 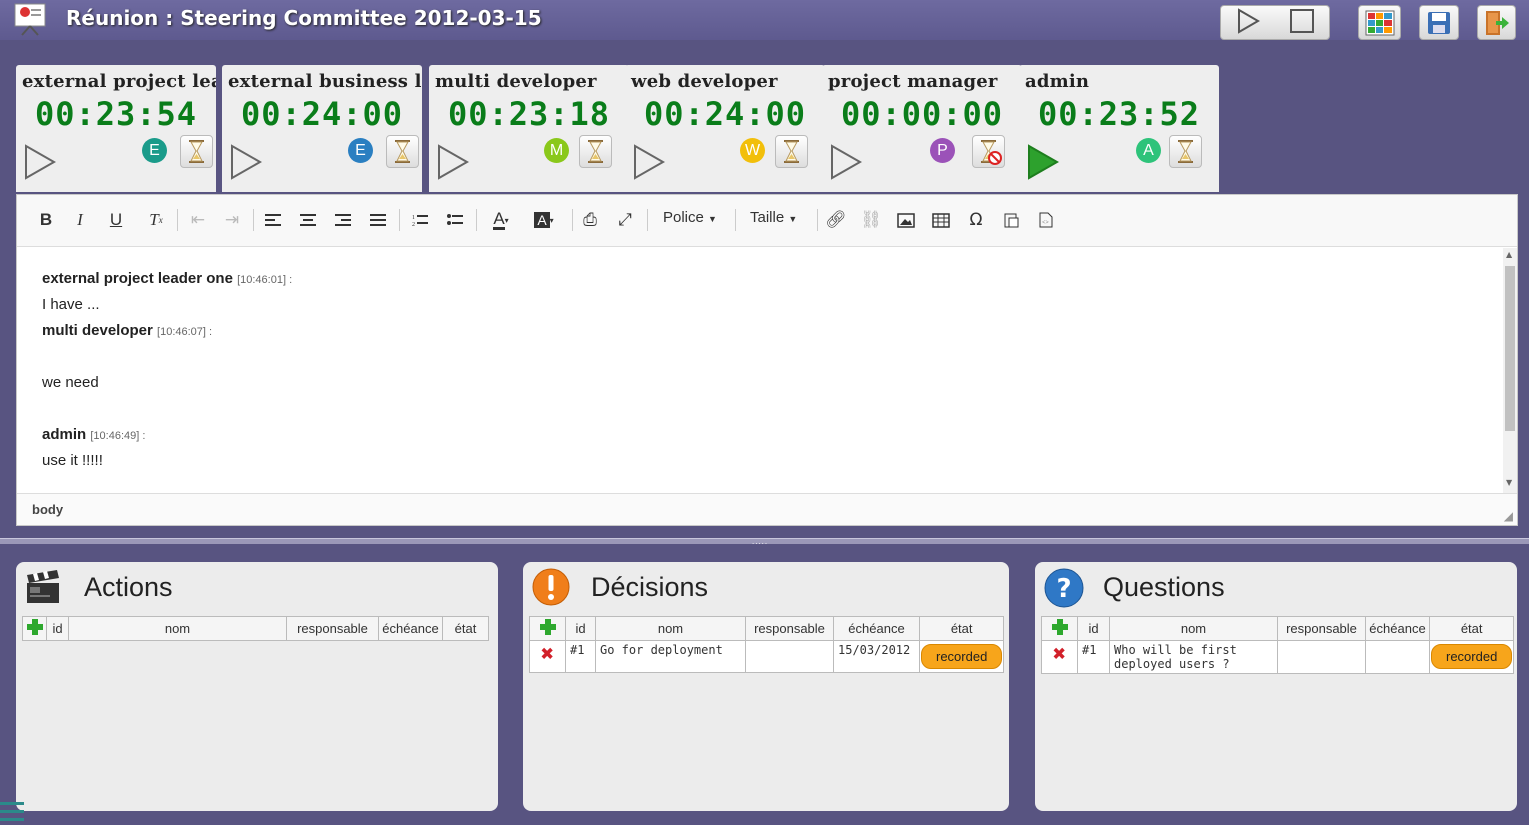 What do you see at coordinates (1397, 657) in the screenshot?
I see `row-echeance` at bounding box center [1397, 657].